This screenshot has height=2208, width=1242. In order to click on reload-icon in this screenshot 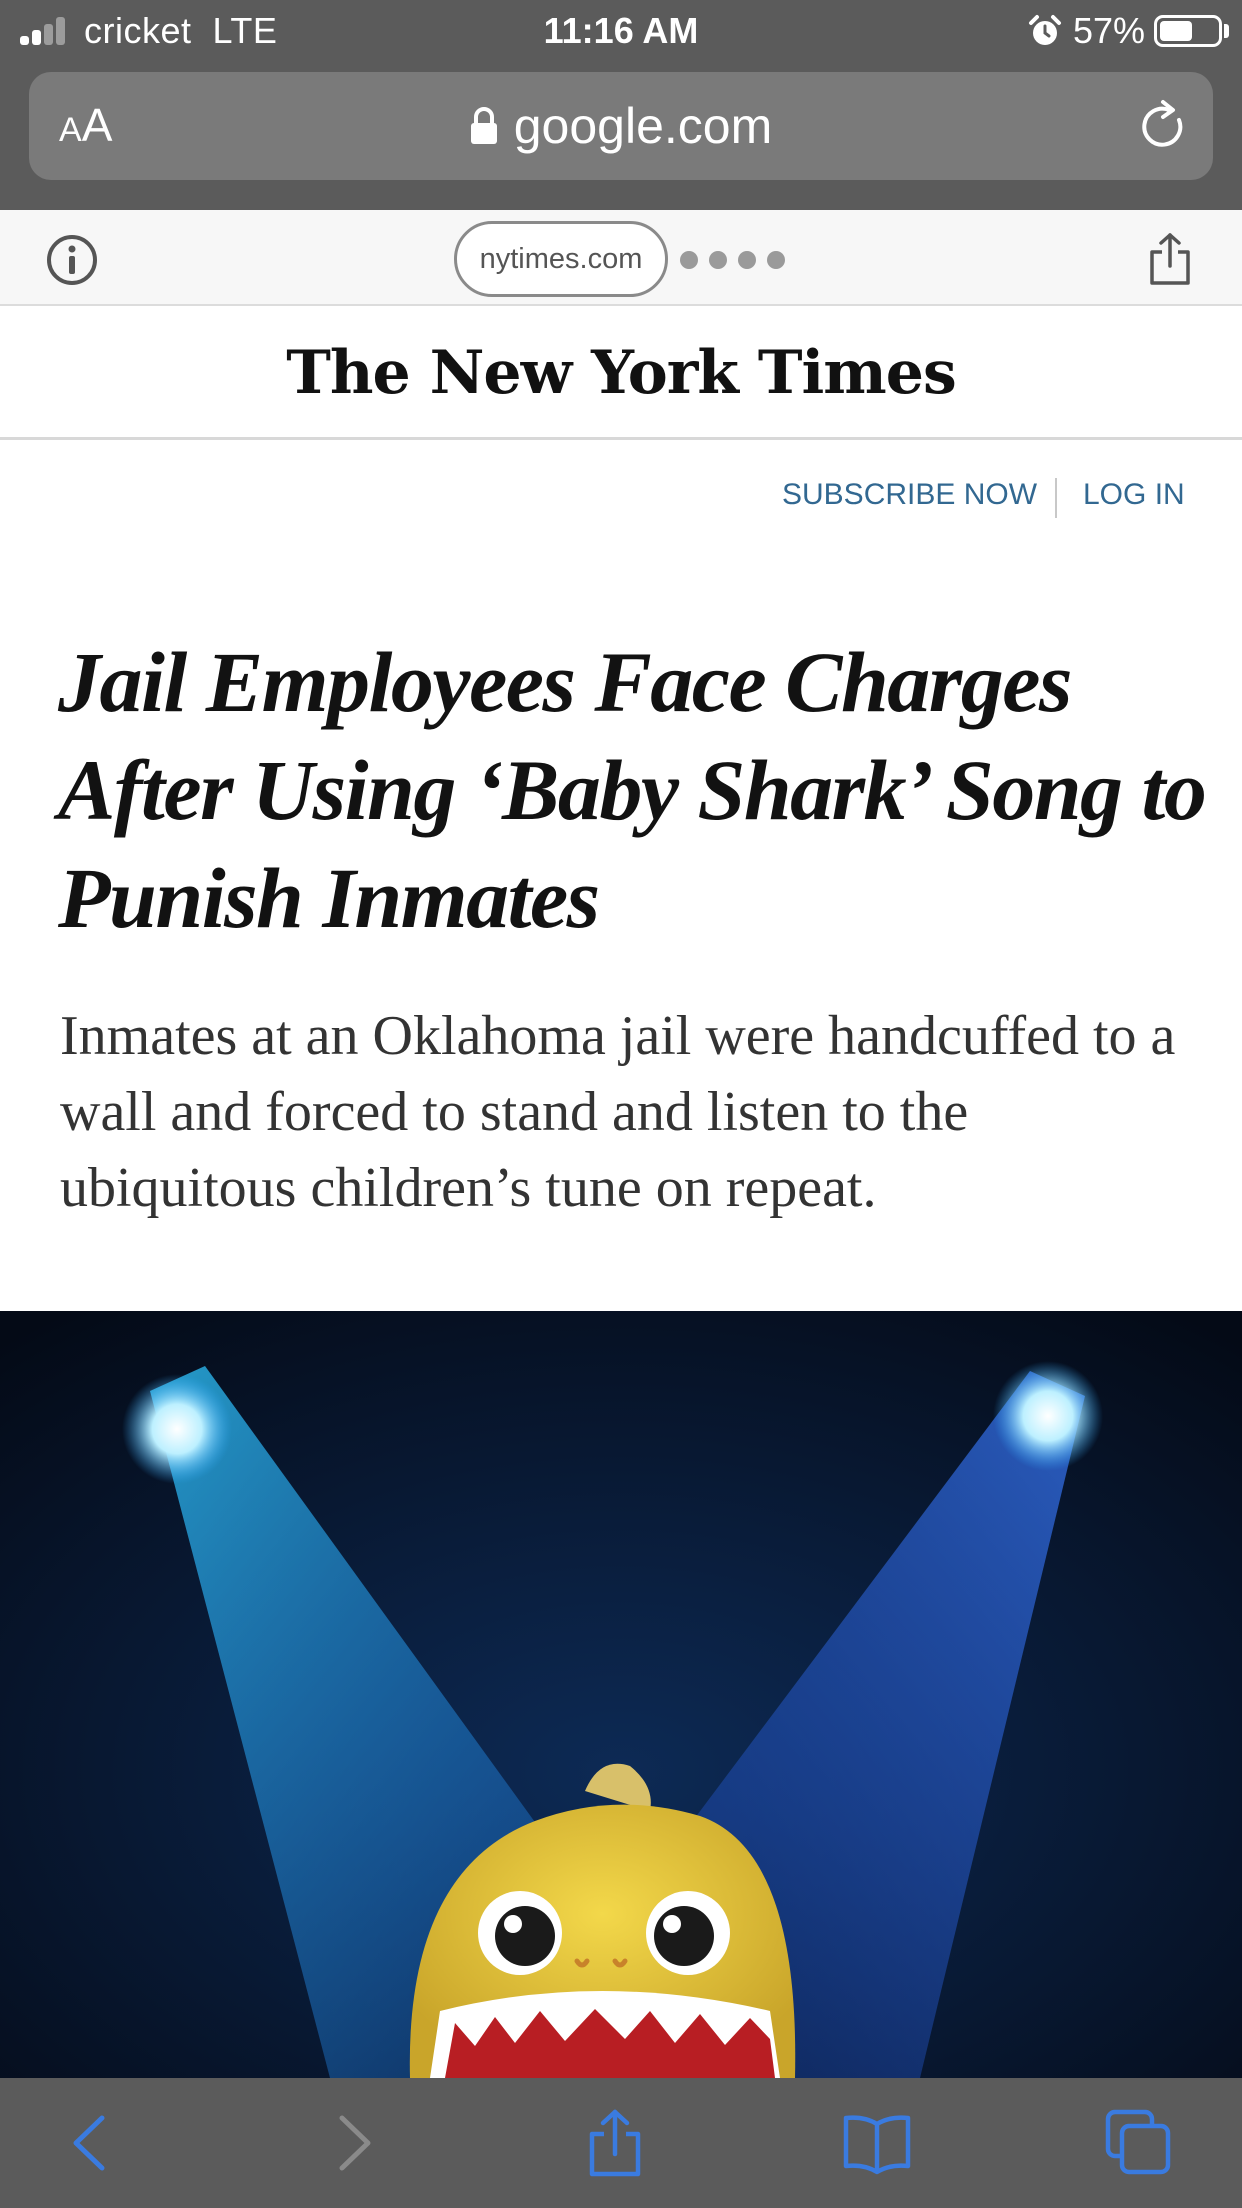, I will do `click(1163, 126)`.